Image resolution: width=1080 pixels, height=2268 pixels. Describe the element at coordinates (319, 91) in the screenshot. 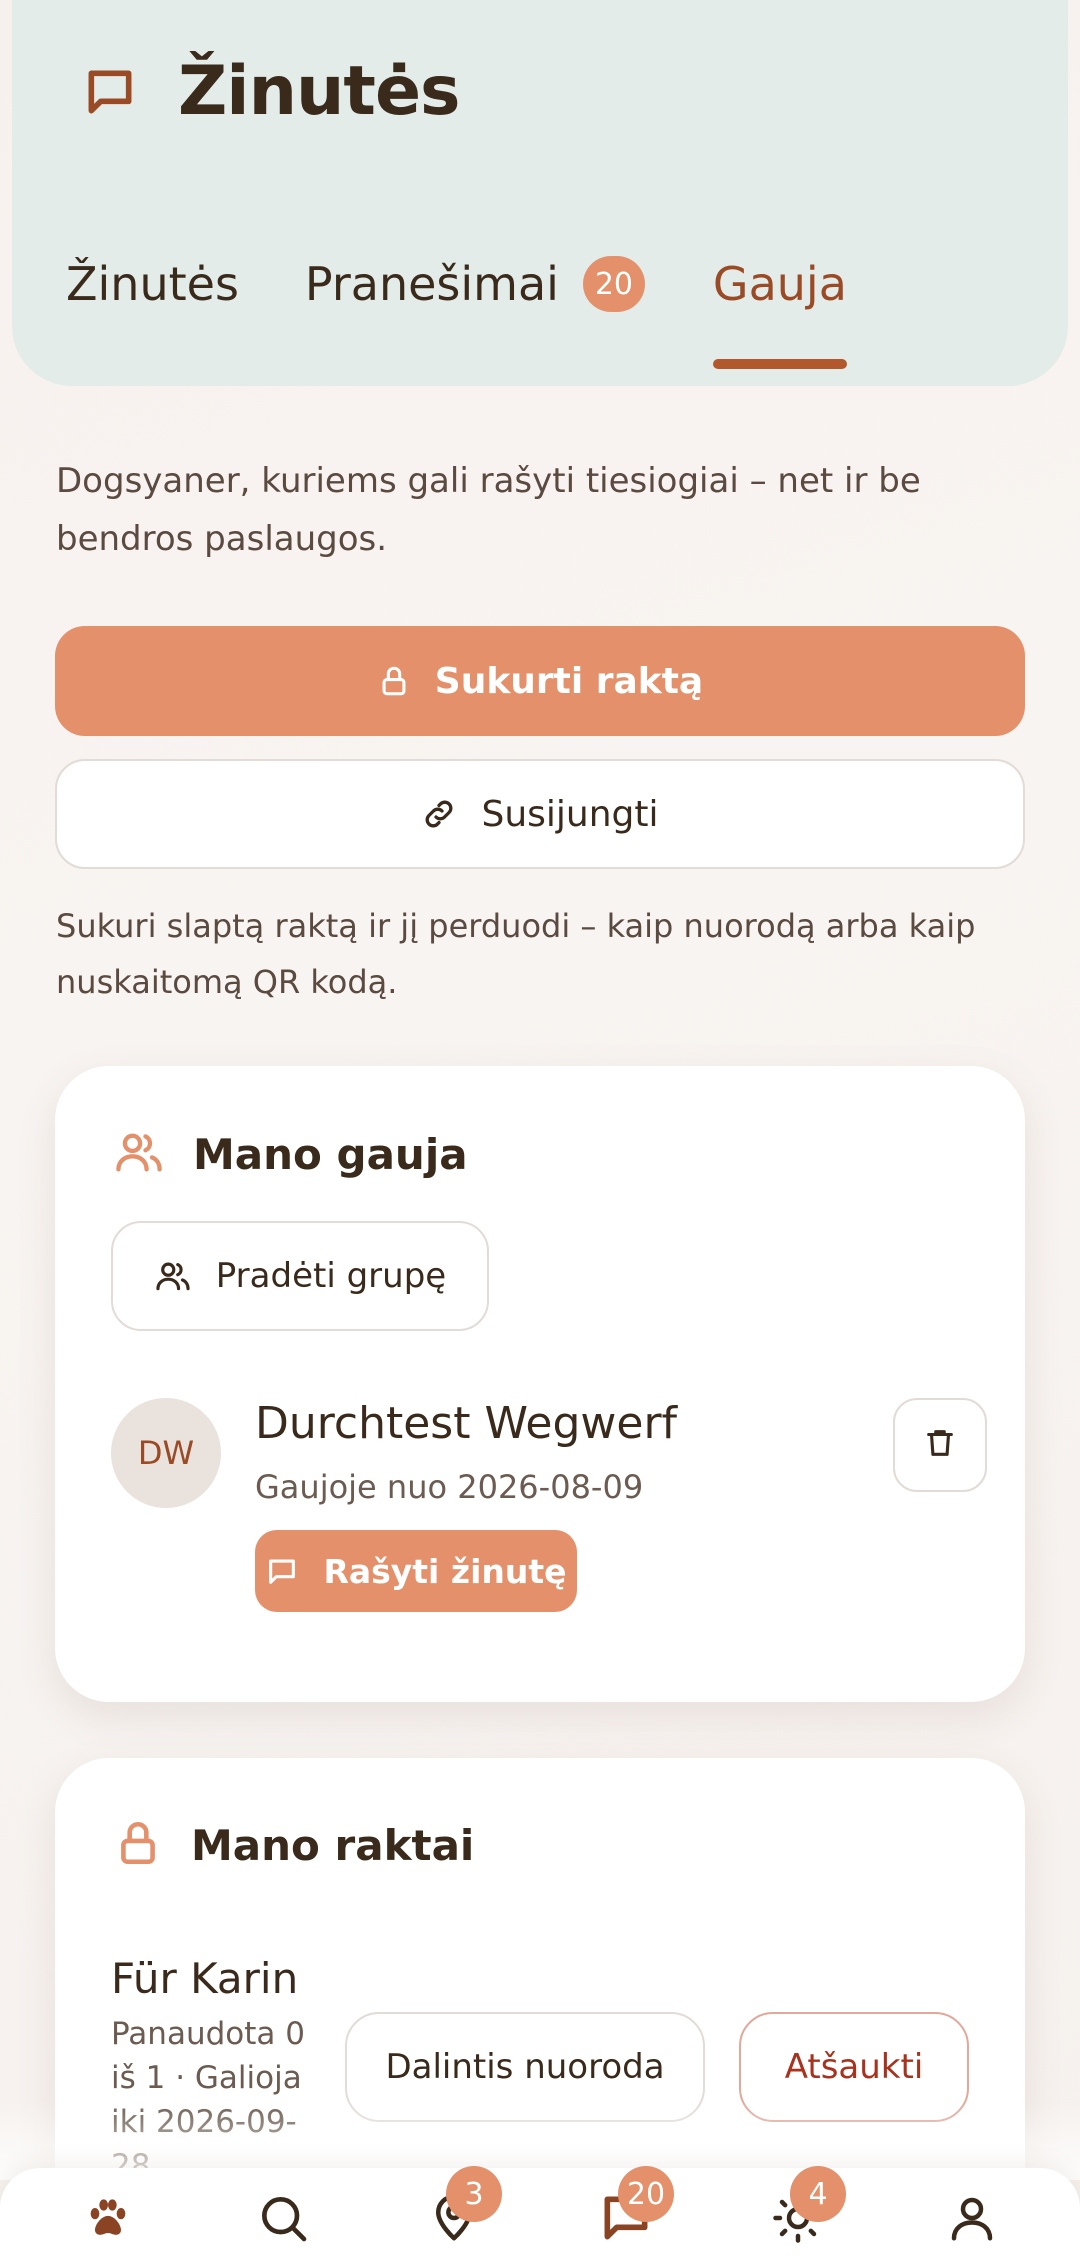

I see `page-title: Žinutės` at that location.